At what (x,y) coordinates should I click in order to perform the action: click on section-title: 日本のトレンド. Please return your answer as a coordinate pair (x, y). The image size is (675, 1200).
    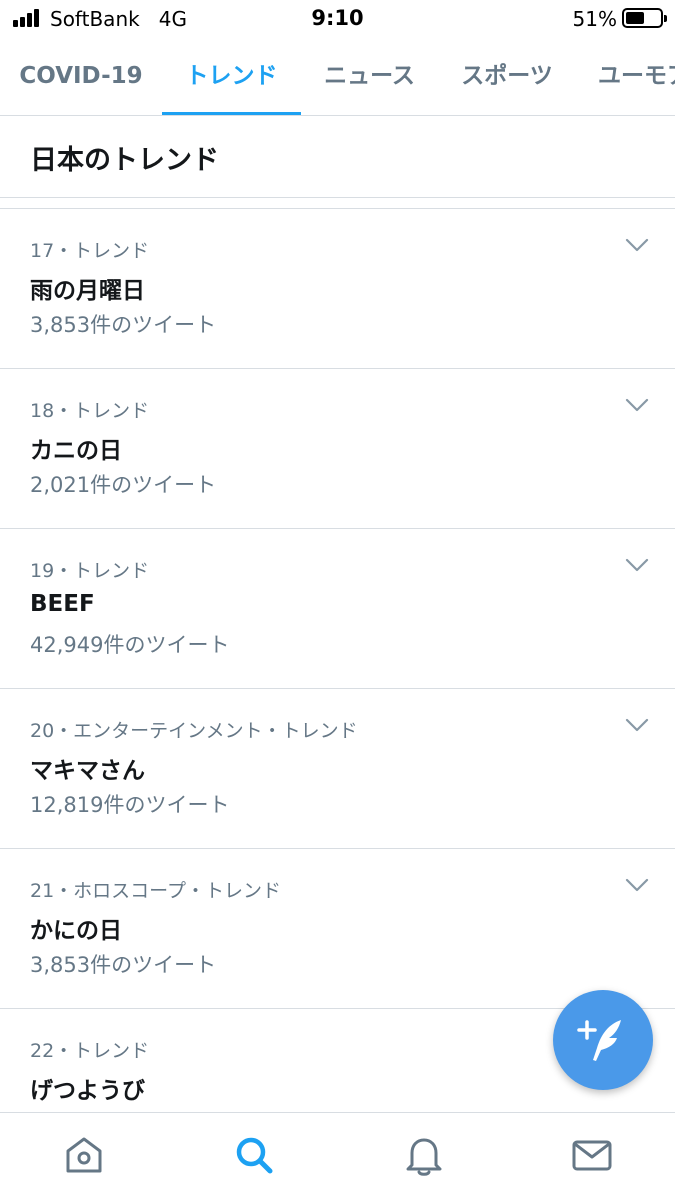
    Looking at the image, I should click on (124, 160).